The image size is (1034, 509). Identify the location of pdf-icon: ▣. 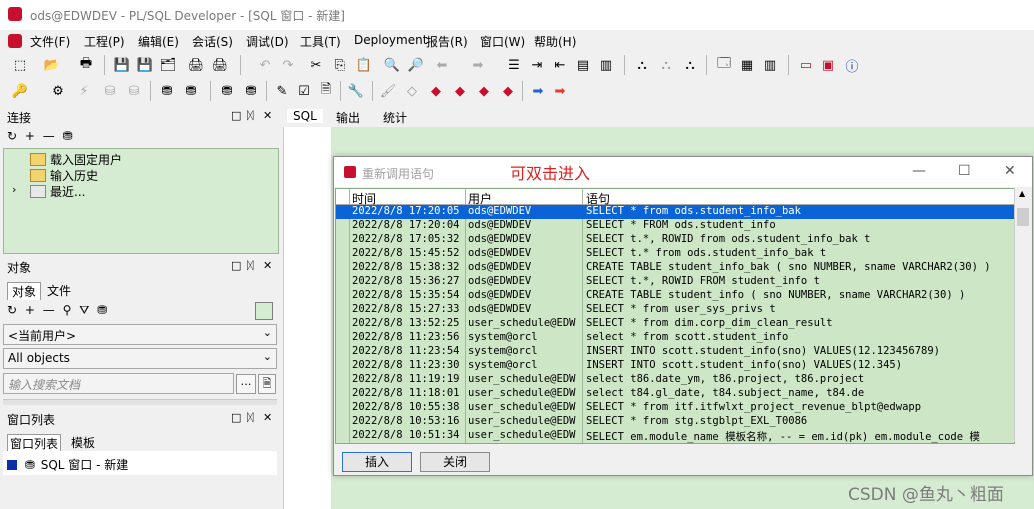
(828, 65).